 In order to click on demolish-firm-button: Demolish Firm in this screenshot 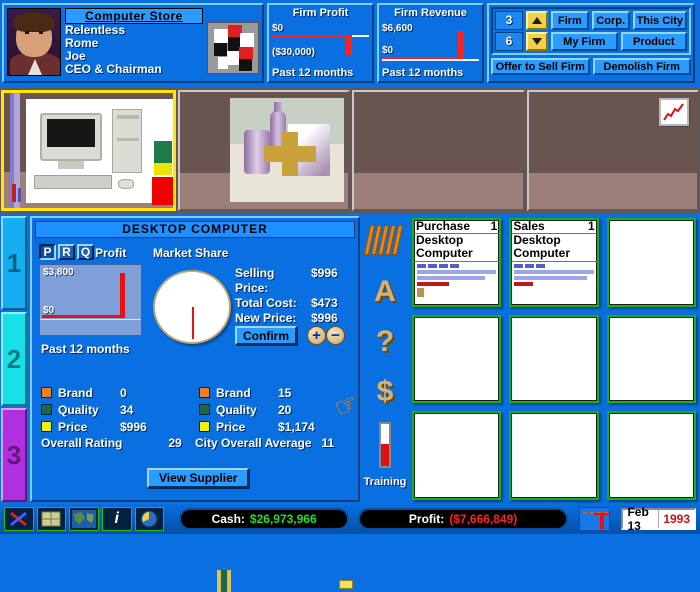, I will do `click(641, 66)`.